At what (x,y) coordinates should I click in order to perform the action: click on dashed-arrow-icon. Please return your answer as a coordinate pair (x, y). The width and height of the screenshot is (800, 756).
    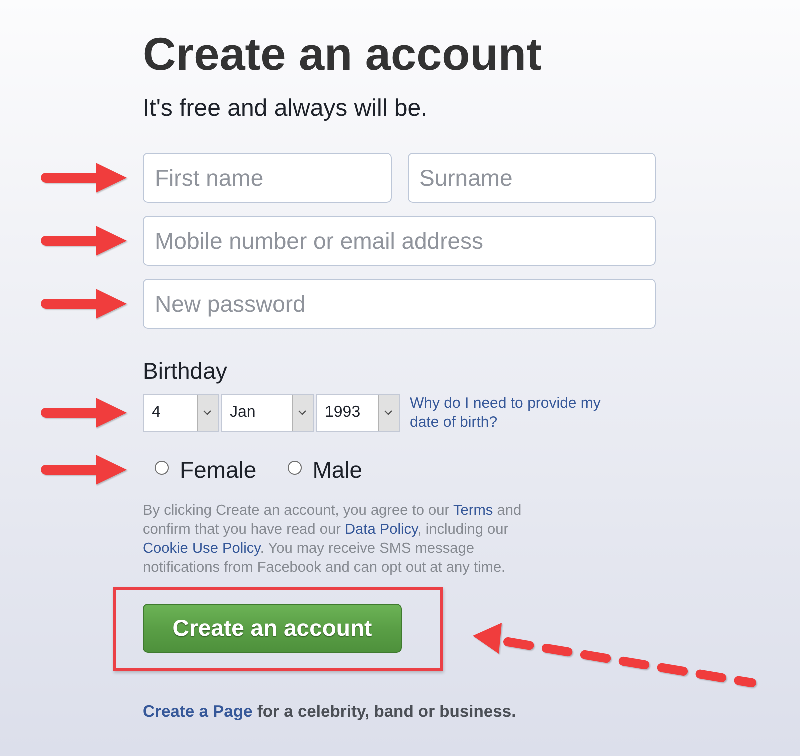
    Looking at the image, I should click on (615, 656).